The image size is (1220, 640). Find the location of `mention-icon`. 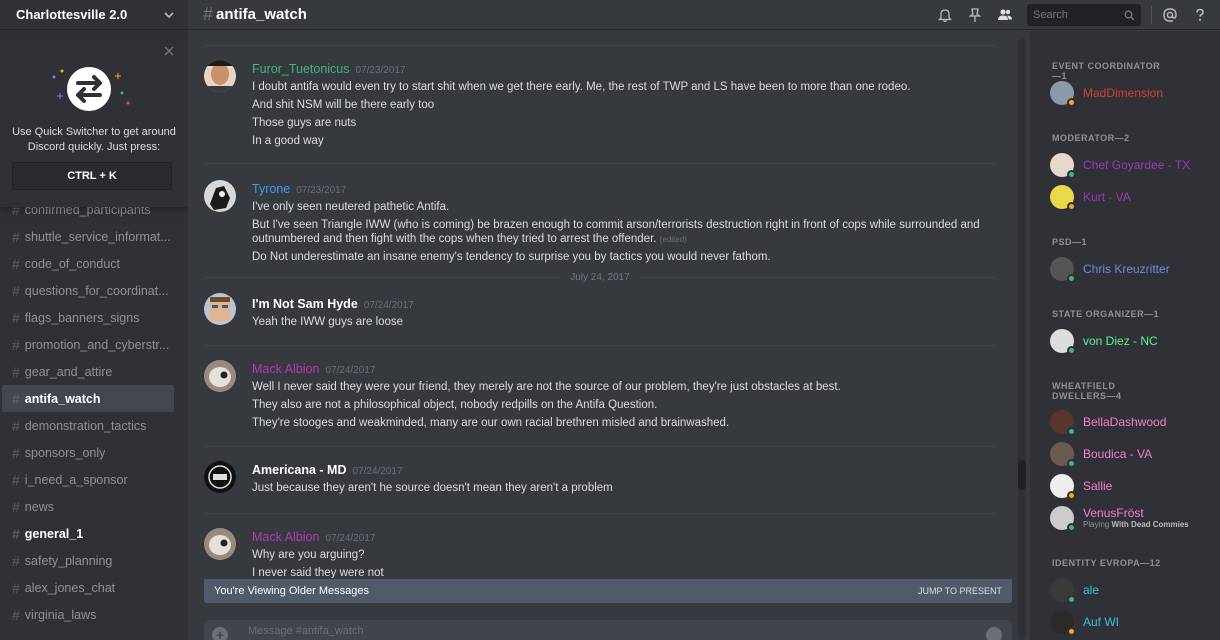

mention-icon is located at coordinates (1170, 15).